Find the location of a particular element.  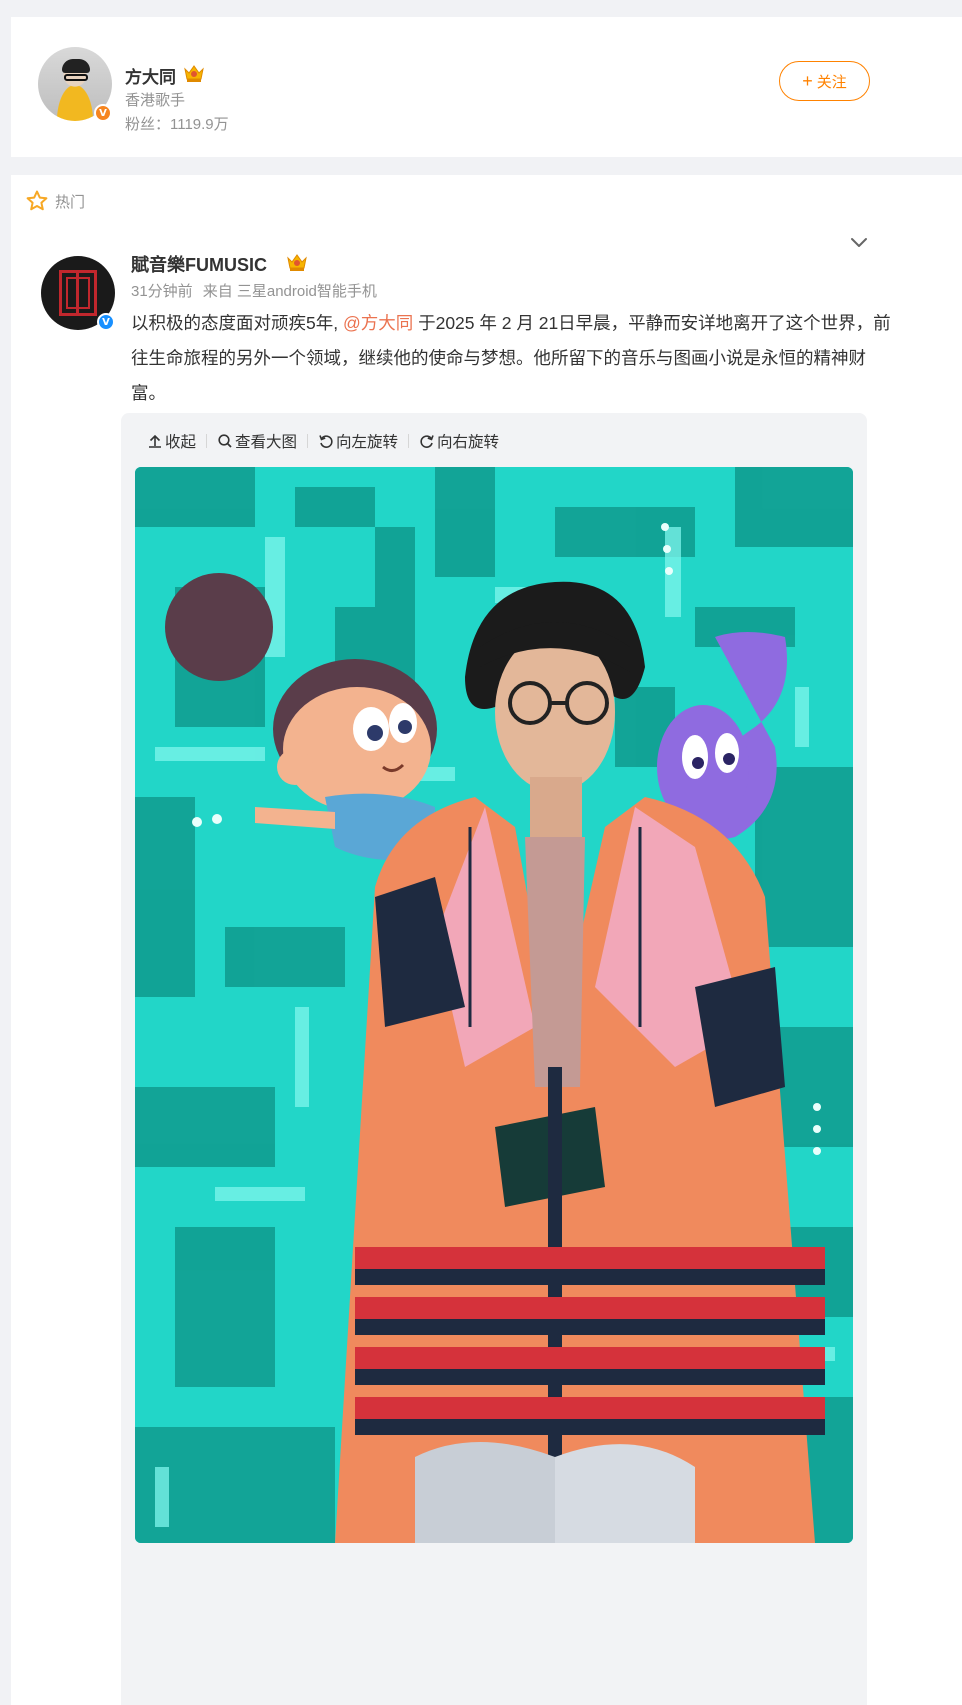

post-meta: 31分钟前 来自 三星android智能手机 is located at coordinates (254, 290).